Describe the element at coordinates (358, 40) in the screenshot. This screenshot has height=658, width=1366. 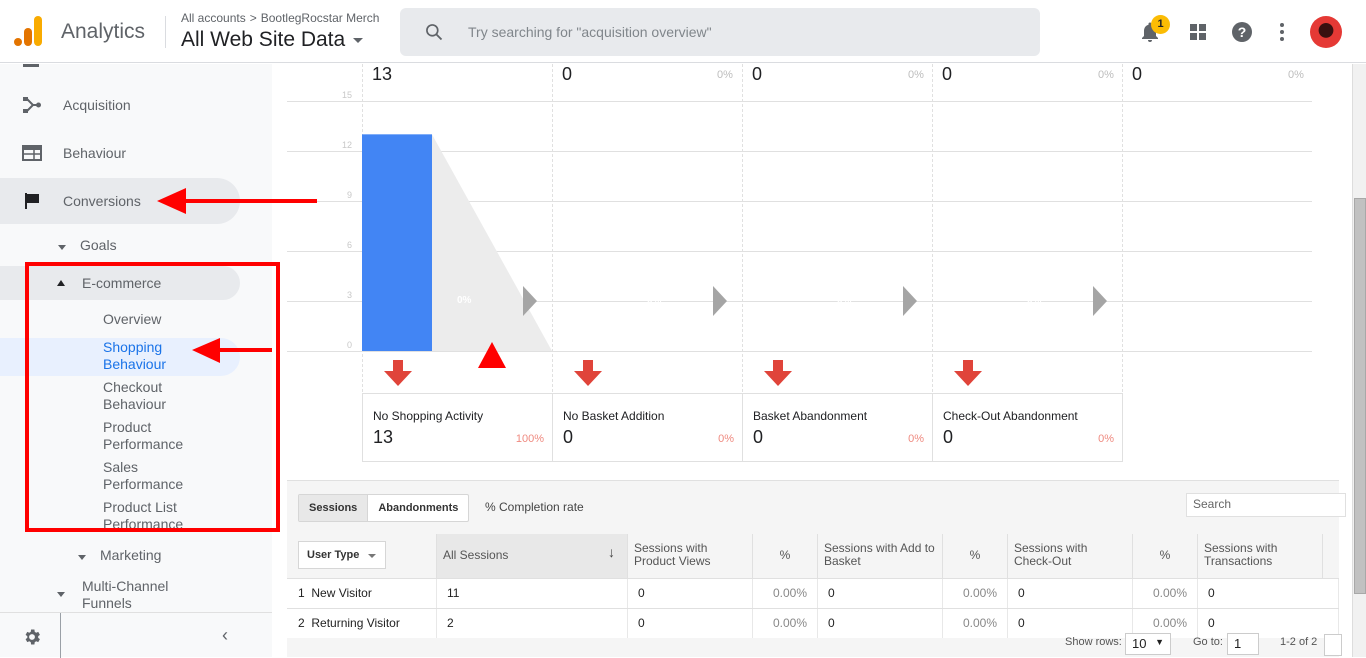
I see `caret-down-icon` at that location.